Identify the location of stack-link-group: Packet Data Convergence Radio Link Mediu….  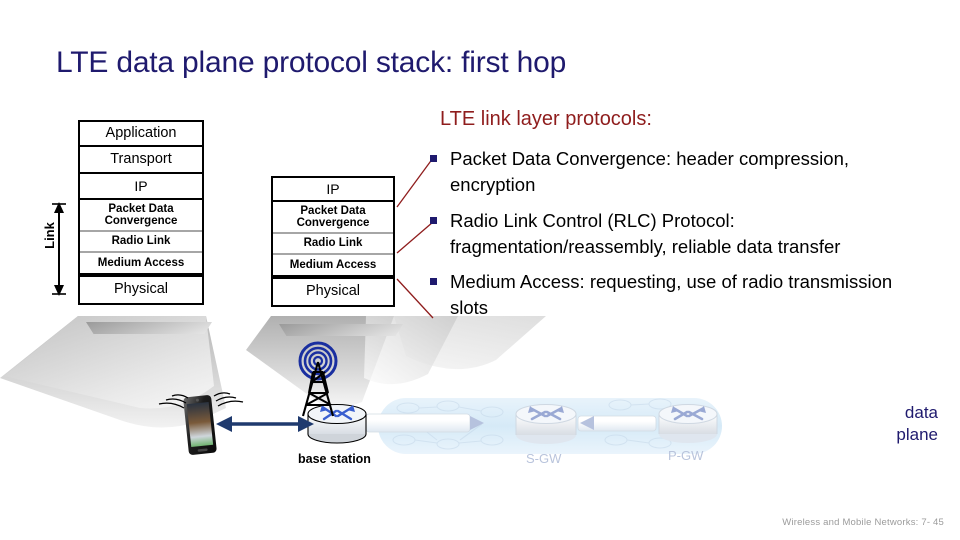
(141, 237).